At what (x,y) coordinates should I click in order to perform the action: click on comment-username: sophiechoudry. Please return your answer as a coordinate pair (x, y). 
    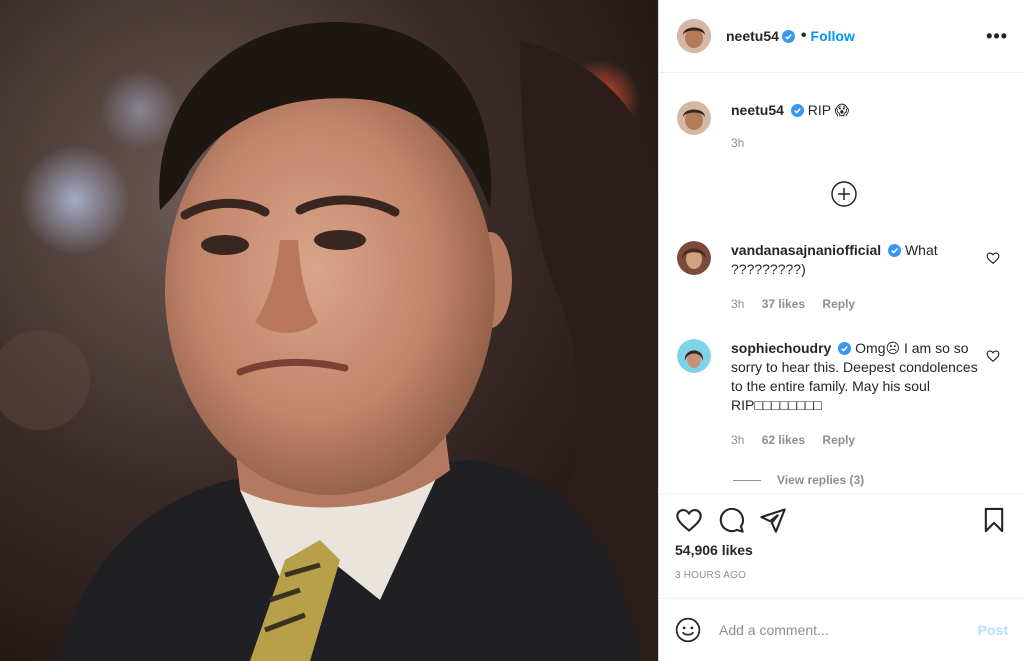
    Looking at the image, I should click on (781, 348).